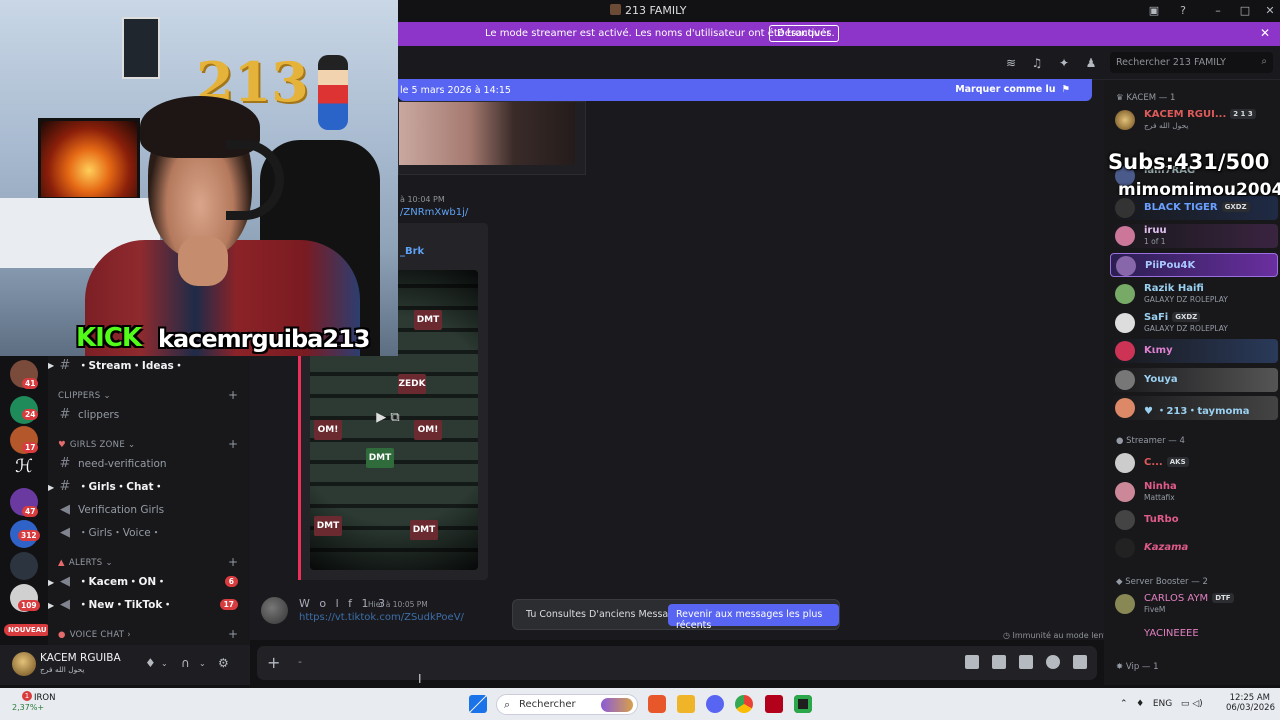 Image resolution: width=1280 pixels, height=720 pixels. Describe the element at coordinates (434, 212) in the screenshot. I see `message-link: /ZNRmXwb1j/` at that location.